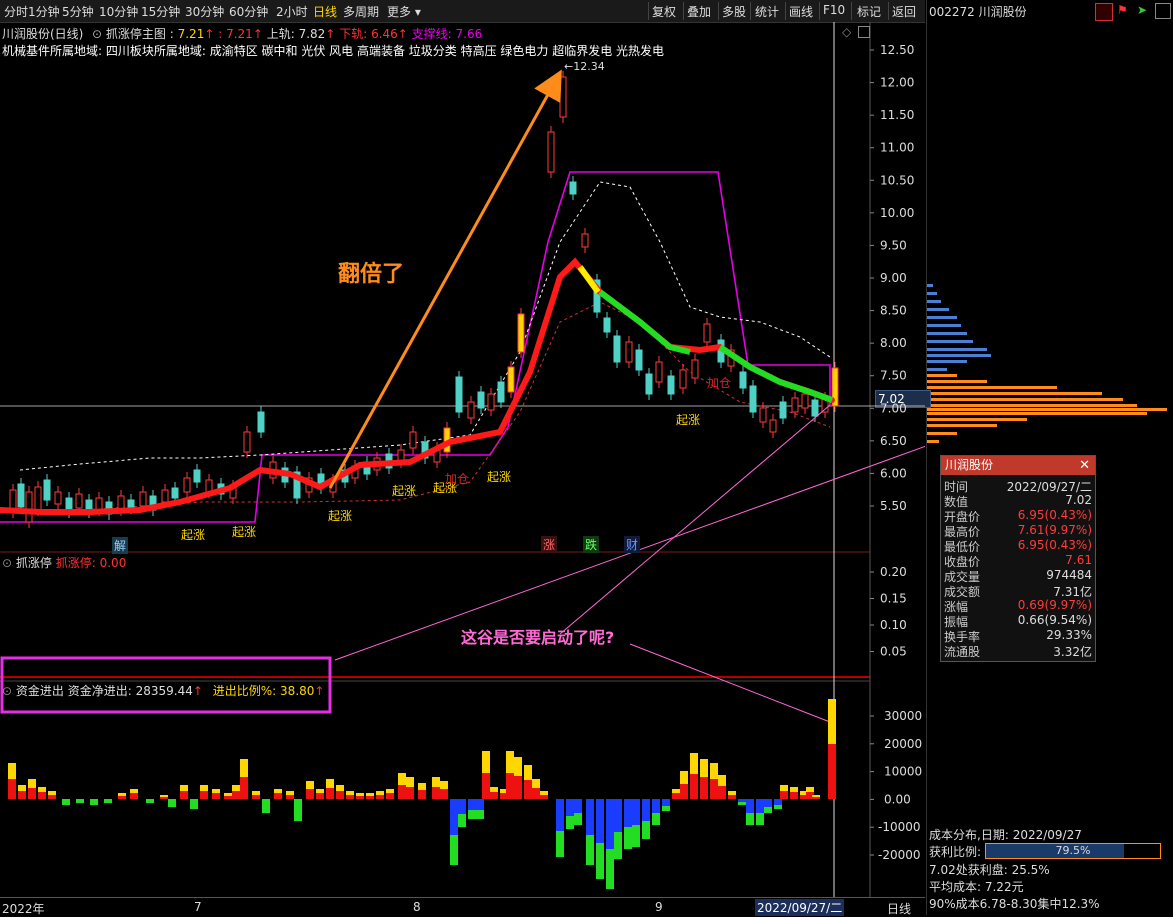 This screenshot has height=917, width=1173. Describe the element at coordinates (1084, 465) in the screenshot. I see `close-icon: ✕` at that location.